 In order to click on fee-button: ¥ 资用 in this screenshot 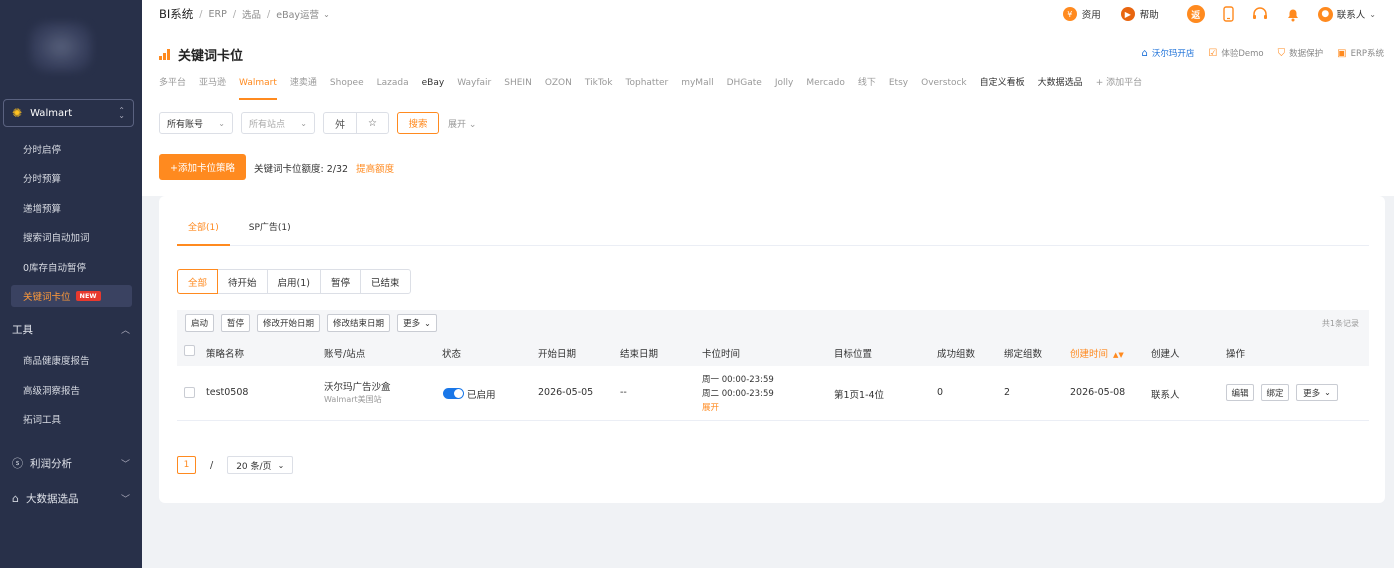, I will do `click(1081, 14)`.